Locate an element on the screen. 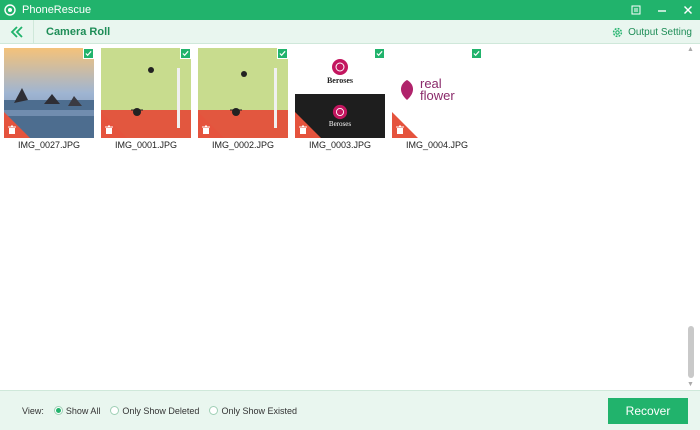  scroll-down-arrow-icon: ▼ is located at coordinates (690, 384).